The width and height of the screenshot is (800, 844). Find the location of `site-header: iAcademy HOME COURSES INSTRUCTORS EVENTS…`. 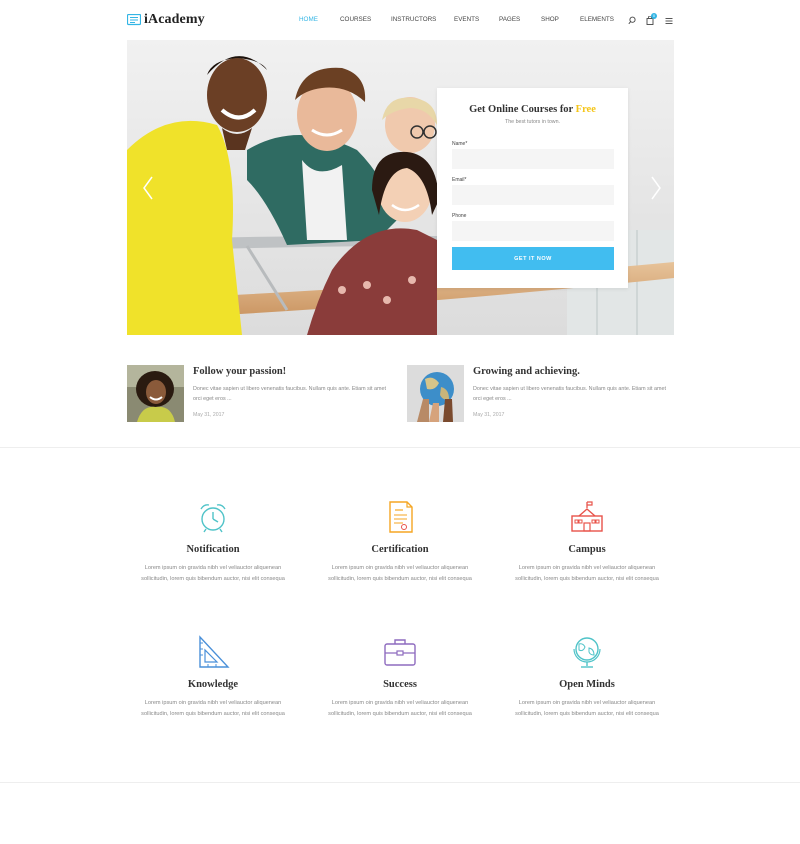

site-header: iAcademy HOME COURSES INSTRUCTORS EVENTS… is located at coordinates (400, 20).